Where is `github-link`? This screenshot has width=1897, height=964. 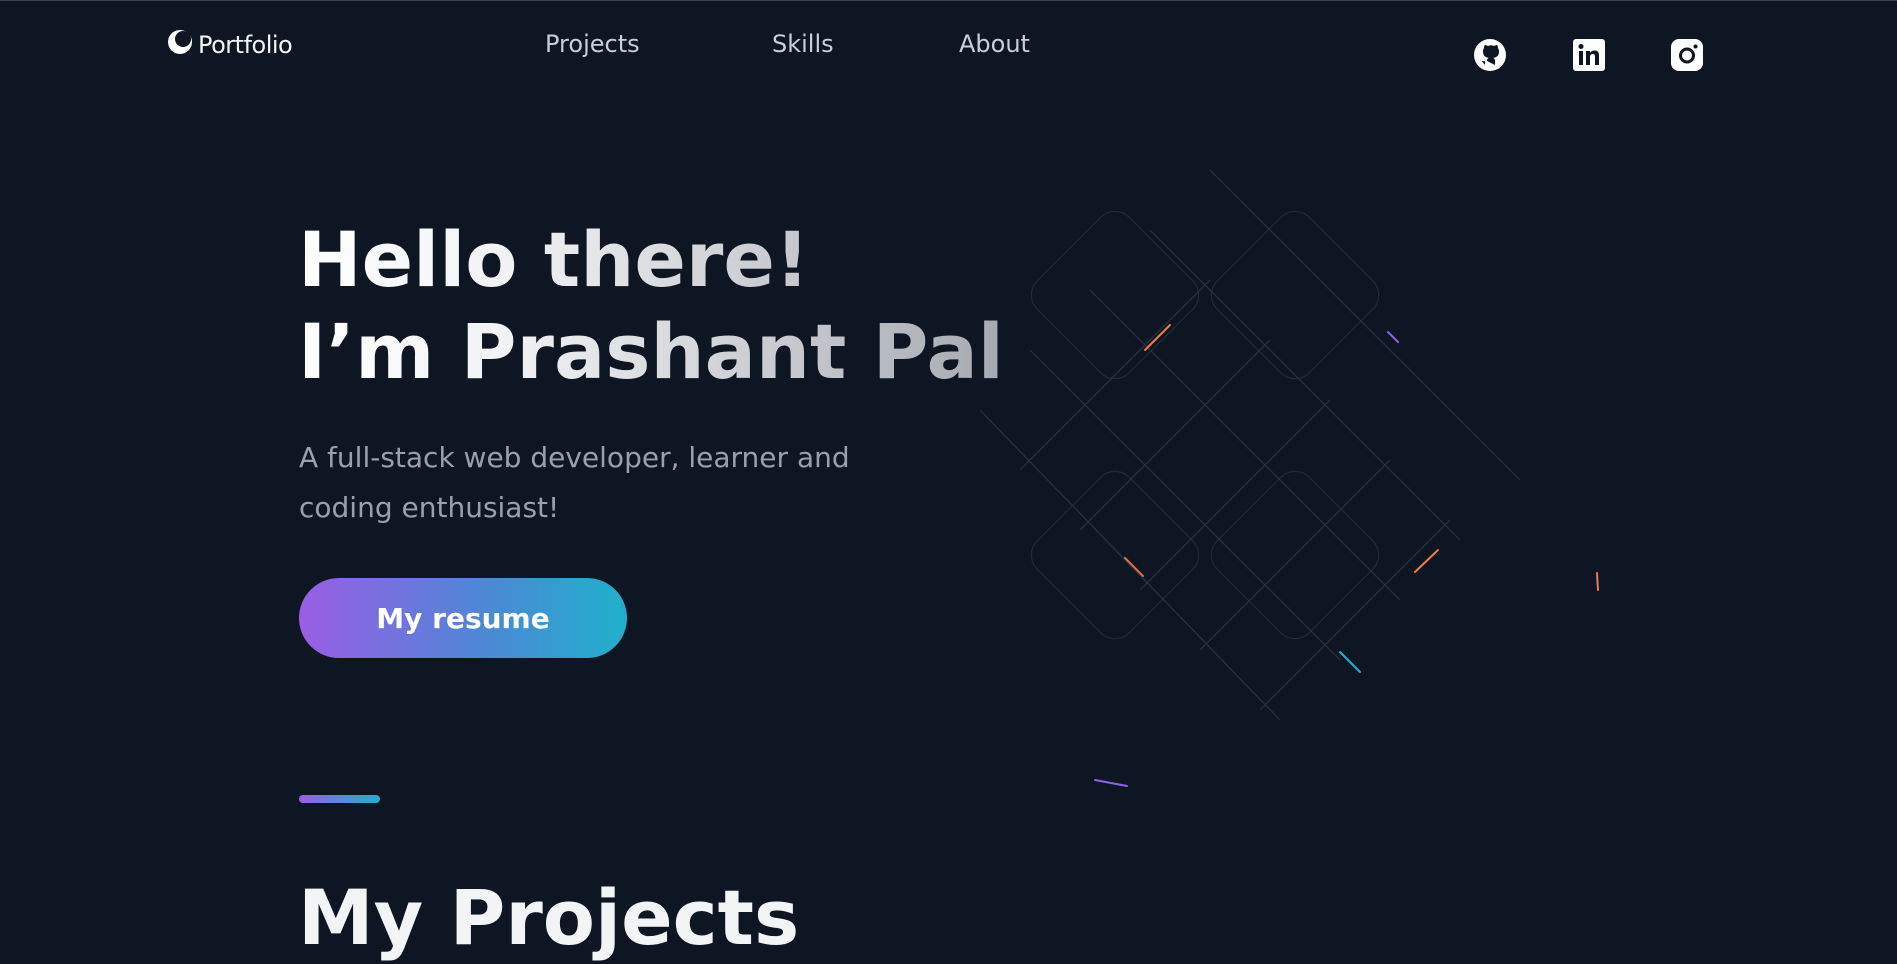 github-link is located at coordinates (1490, 55).